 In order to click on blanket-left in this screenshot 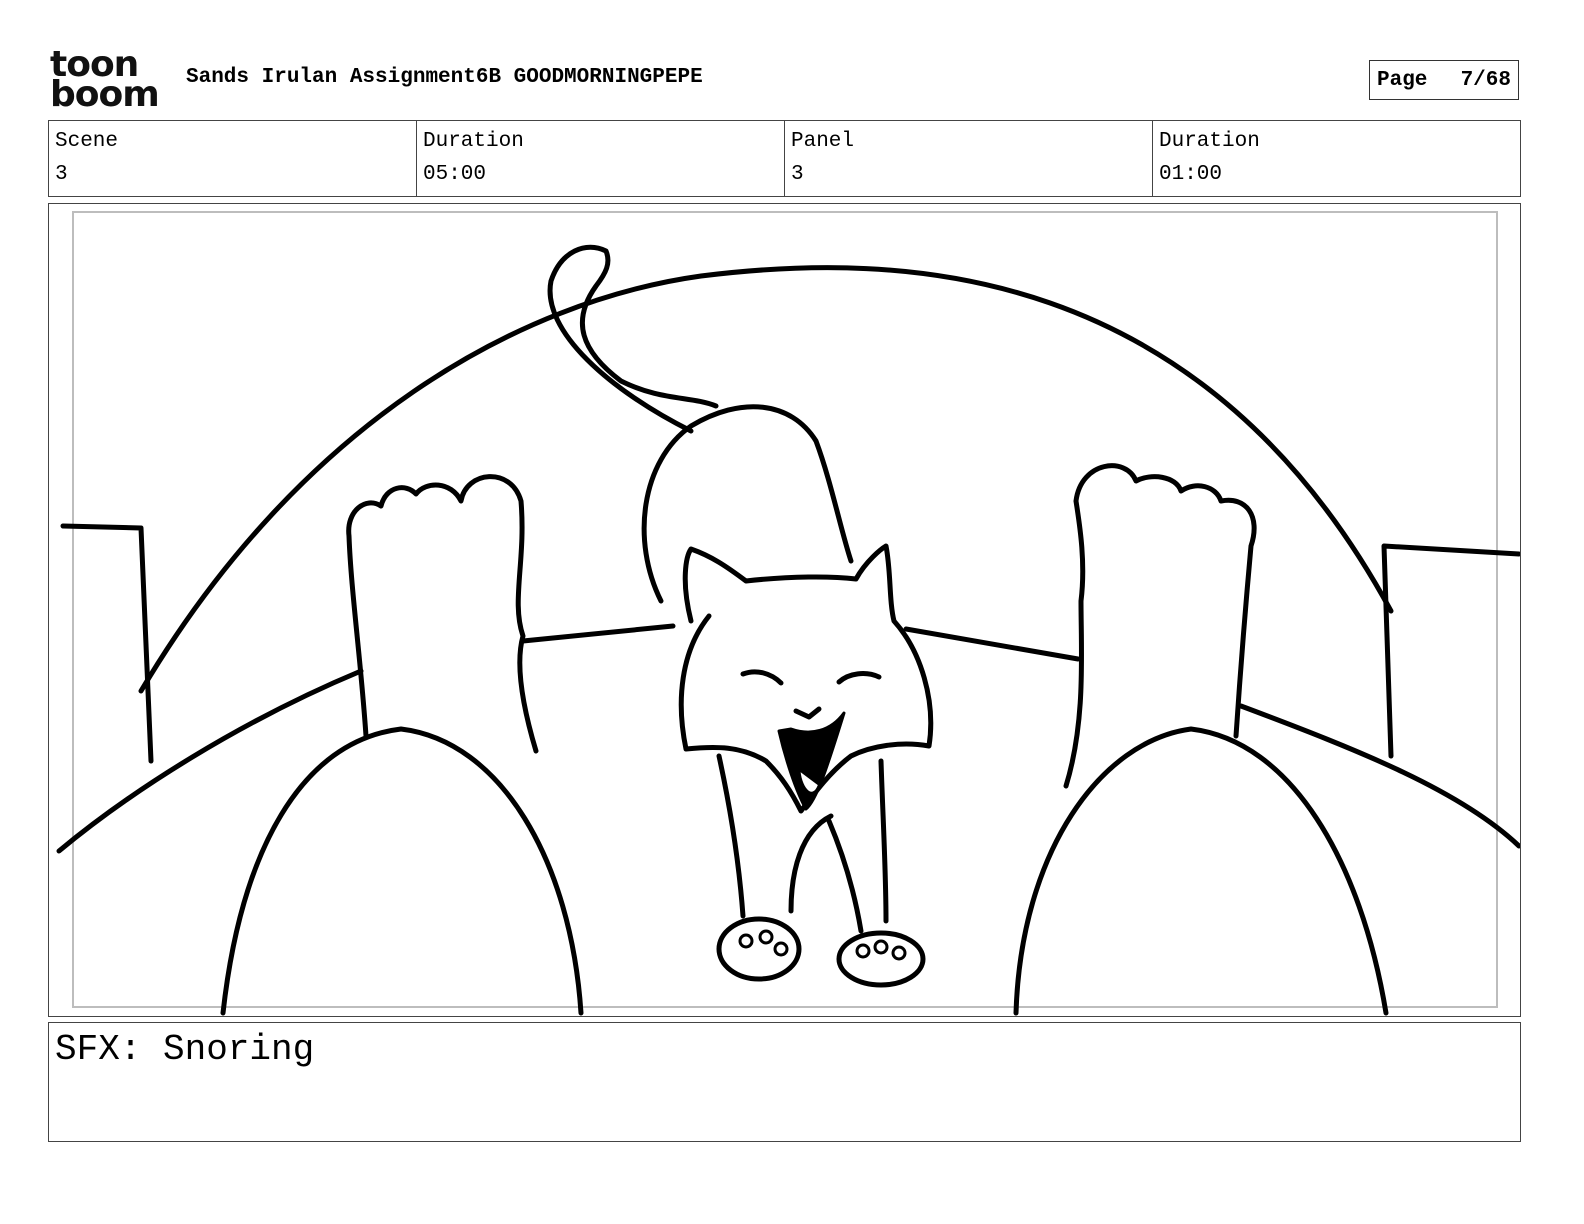, I will do `click(210, 761)`.